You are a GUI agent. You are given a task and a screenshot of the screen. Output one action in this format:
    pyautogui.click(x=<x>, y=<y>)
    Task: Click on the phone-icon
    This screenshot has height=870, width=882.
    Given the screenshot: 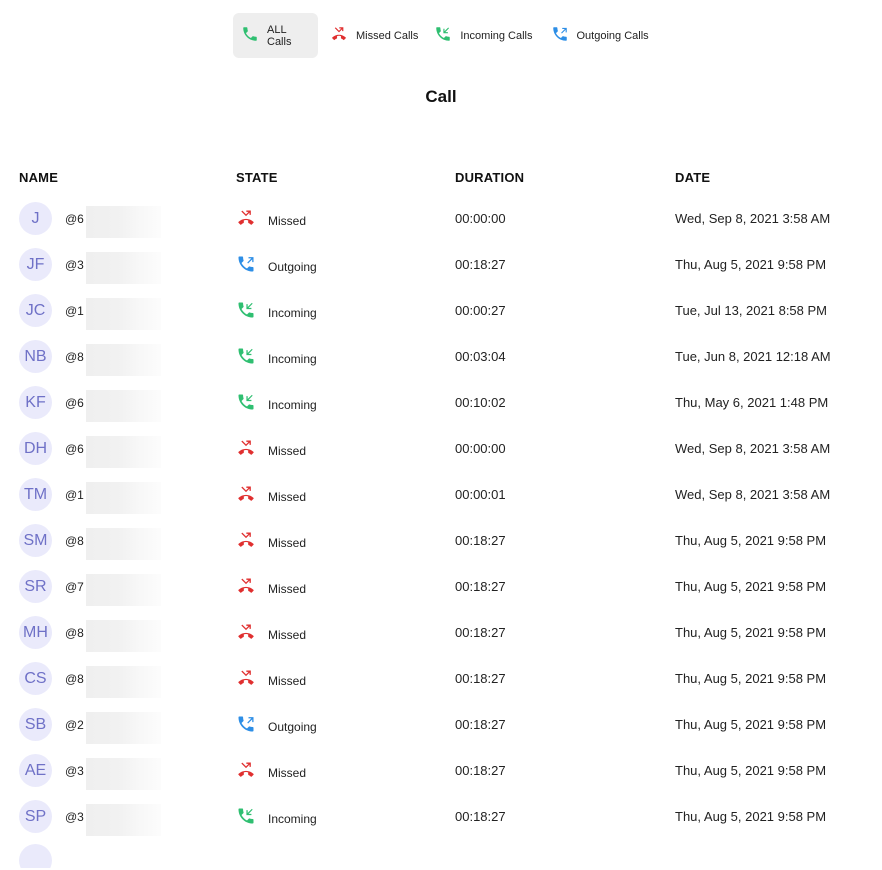 What is the action you would take?
    pyautogui.click(x=254, y=35)
    